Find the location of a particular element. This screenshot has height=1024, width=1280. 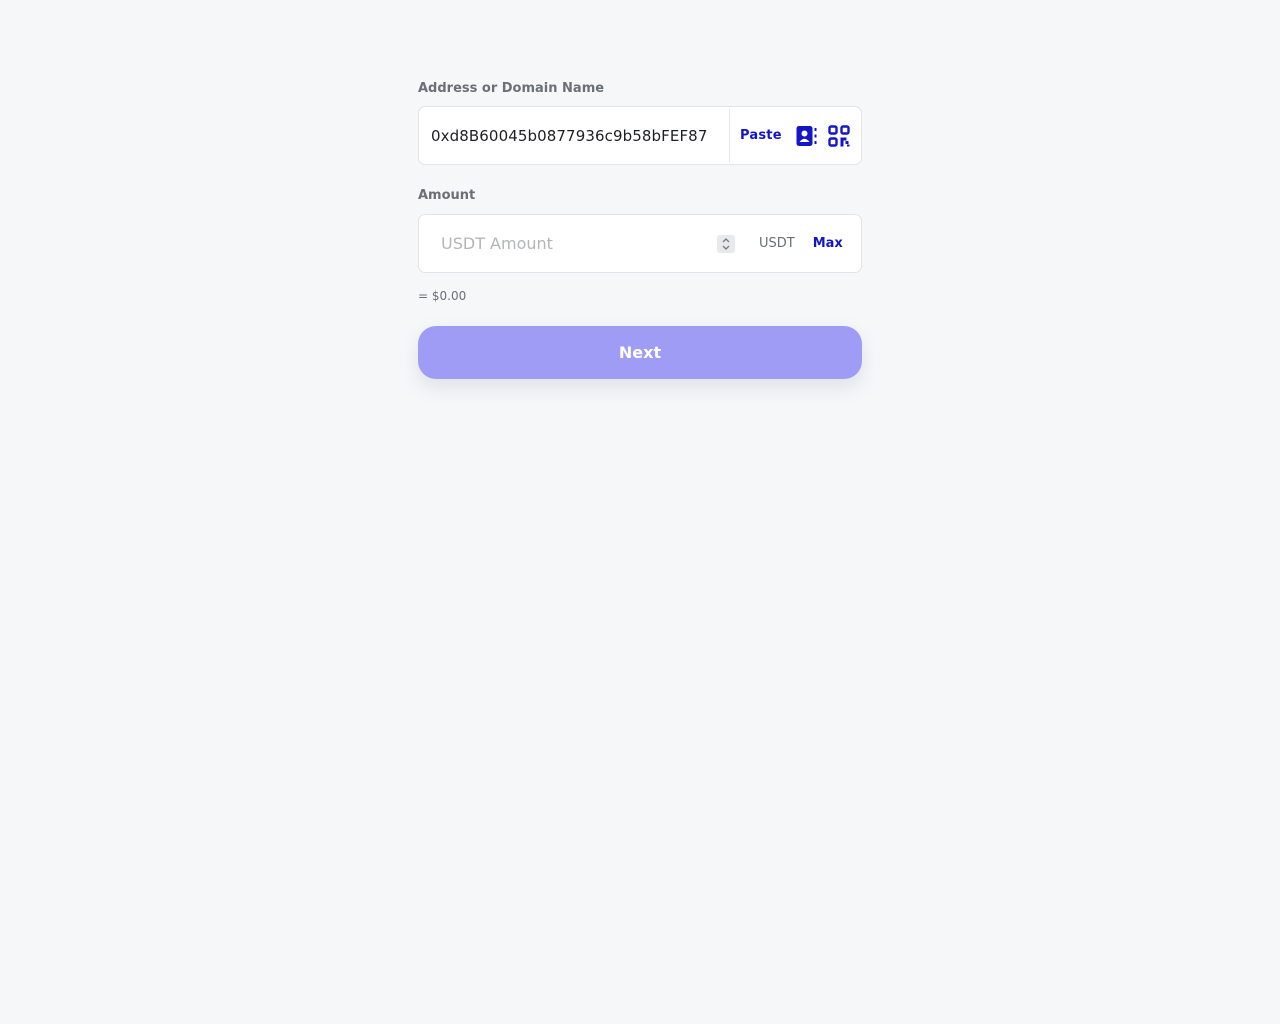

qr-code-icon is located at coordinates (839, 135).